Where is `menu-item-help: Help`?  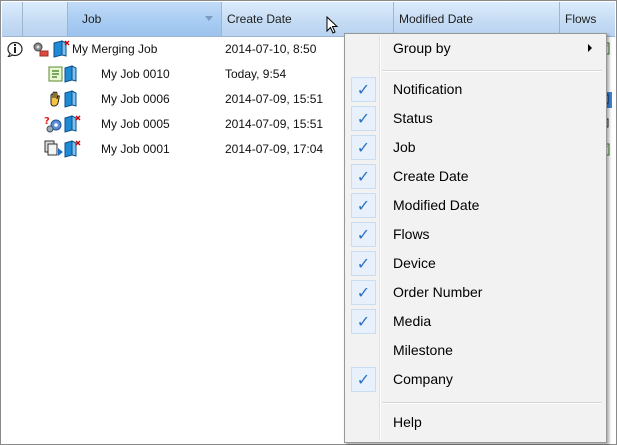 menu-item-help: Help is located at coordinates (475, 422).